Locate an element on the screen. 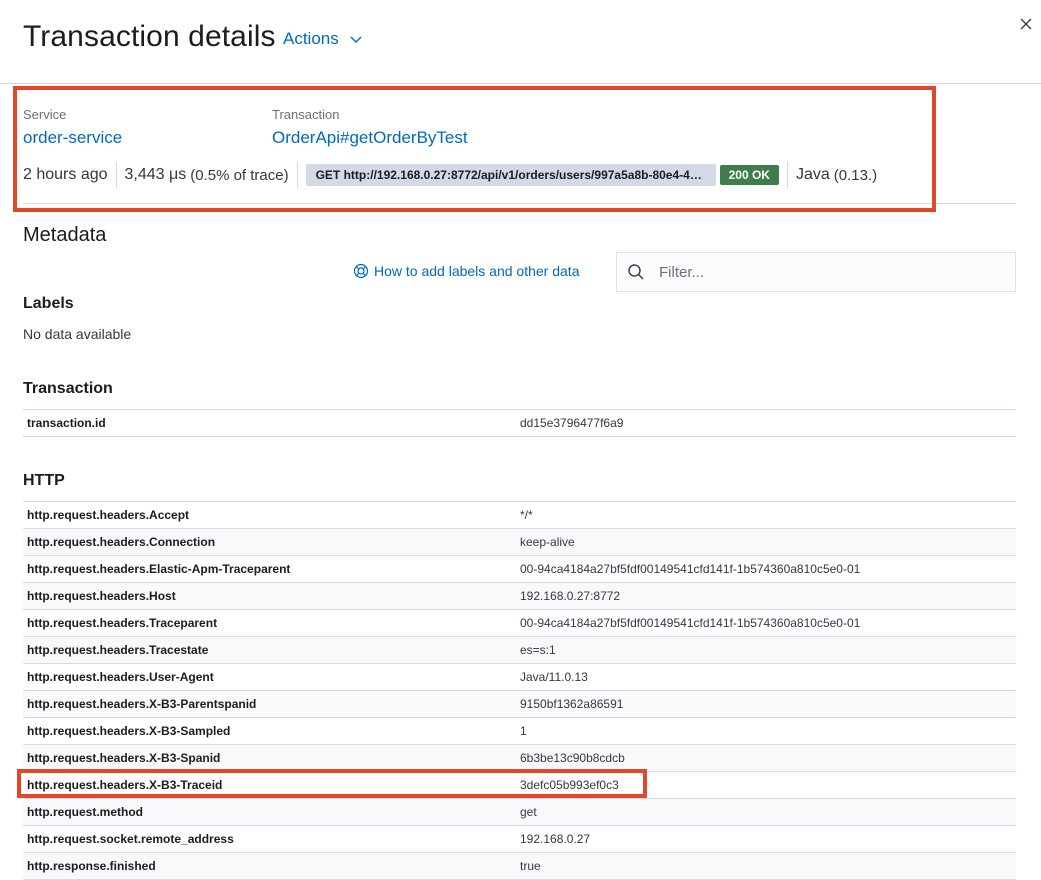  table-row: http.response.finished true is located at coordinates (519, 866).